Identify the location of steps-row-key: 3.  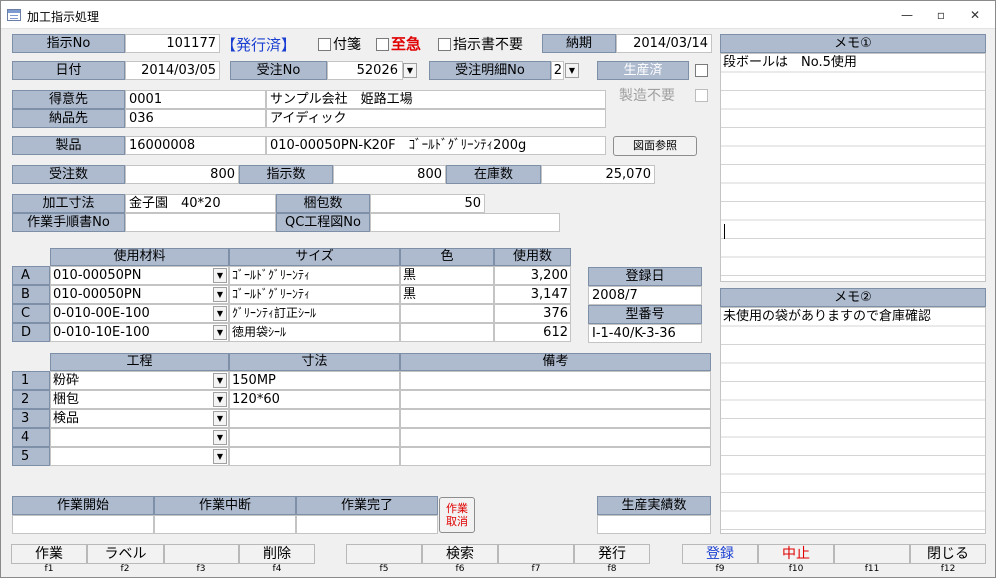
(31, 418).